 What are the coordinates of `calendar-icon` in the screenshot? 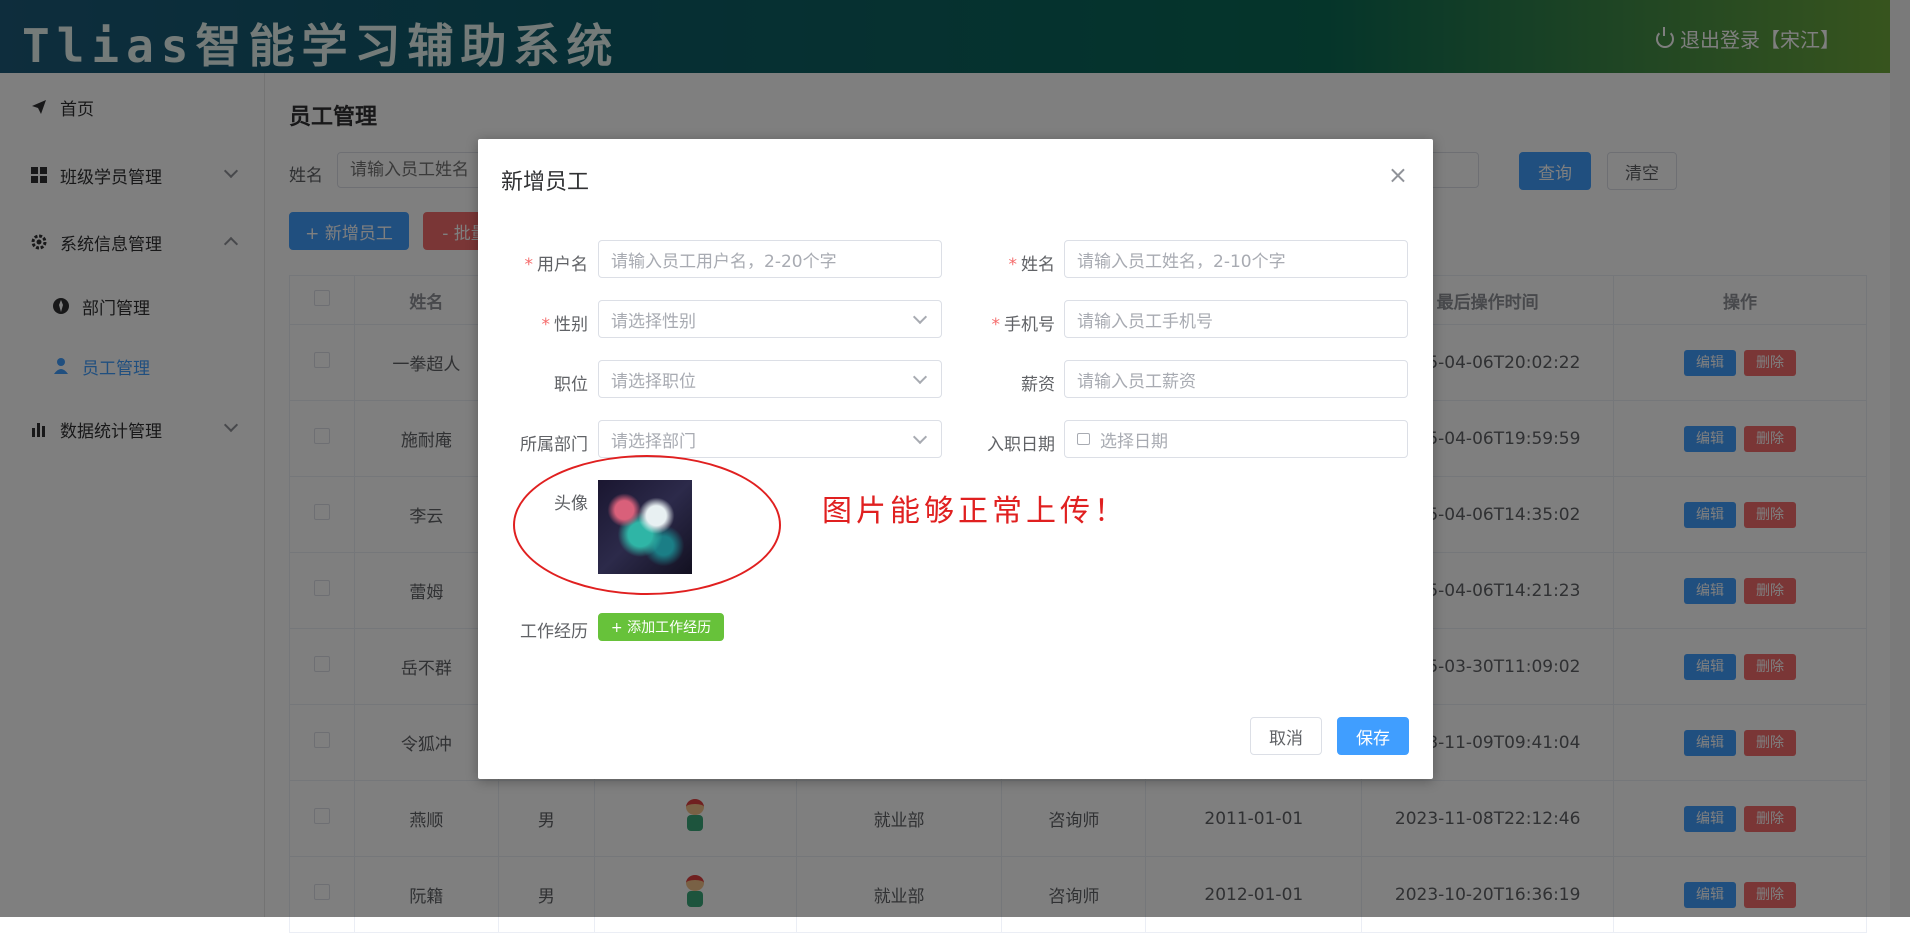 It's located at (1083, 439).